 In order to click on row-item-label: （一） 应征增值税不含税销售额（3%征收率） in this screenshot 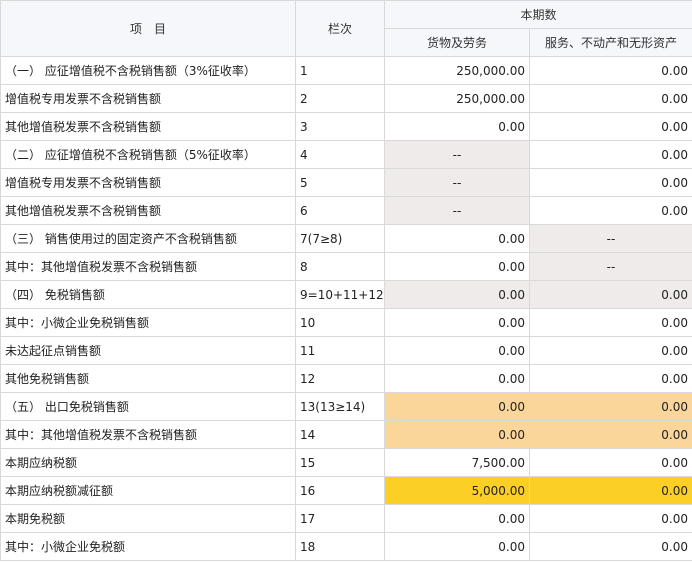, I will do `click(148, 70)`.